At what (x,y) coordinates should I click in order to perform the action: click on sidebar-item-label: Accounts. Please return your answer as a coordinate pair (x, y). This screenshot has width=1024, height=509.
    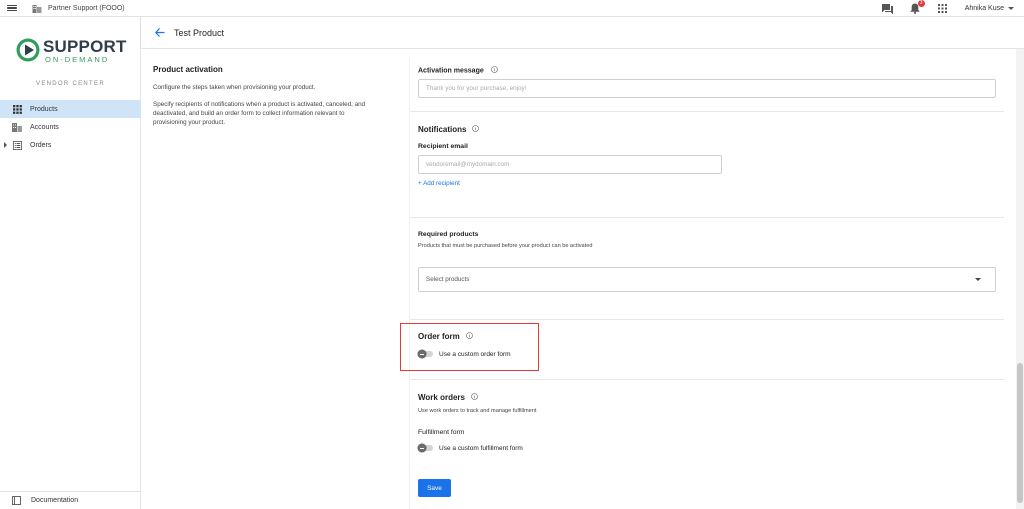
    Looking at the image, I should click on (44, 127).